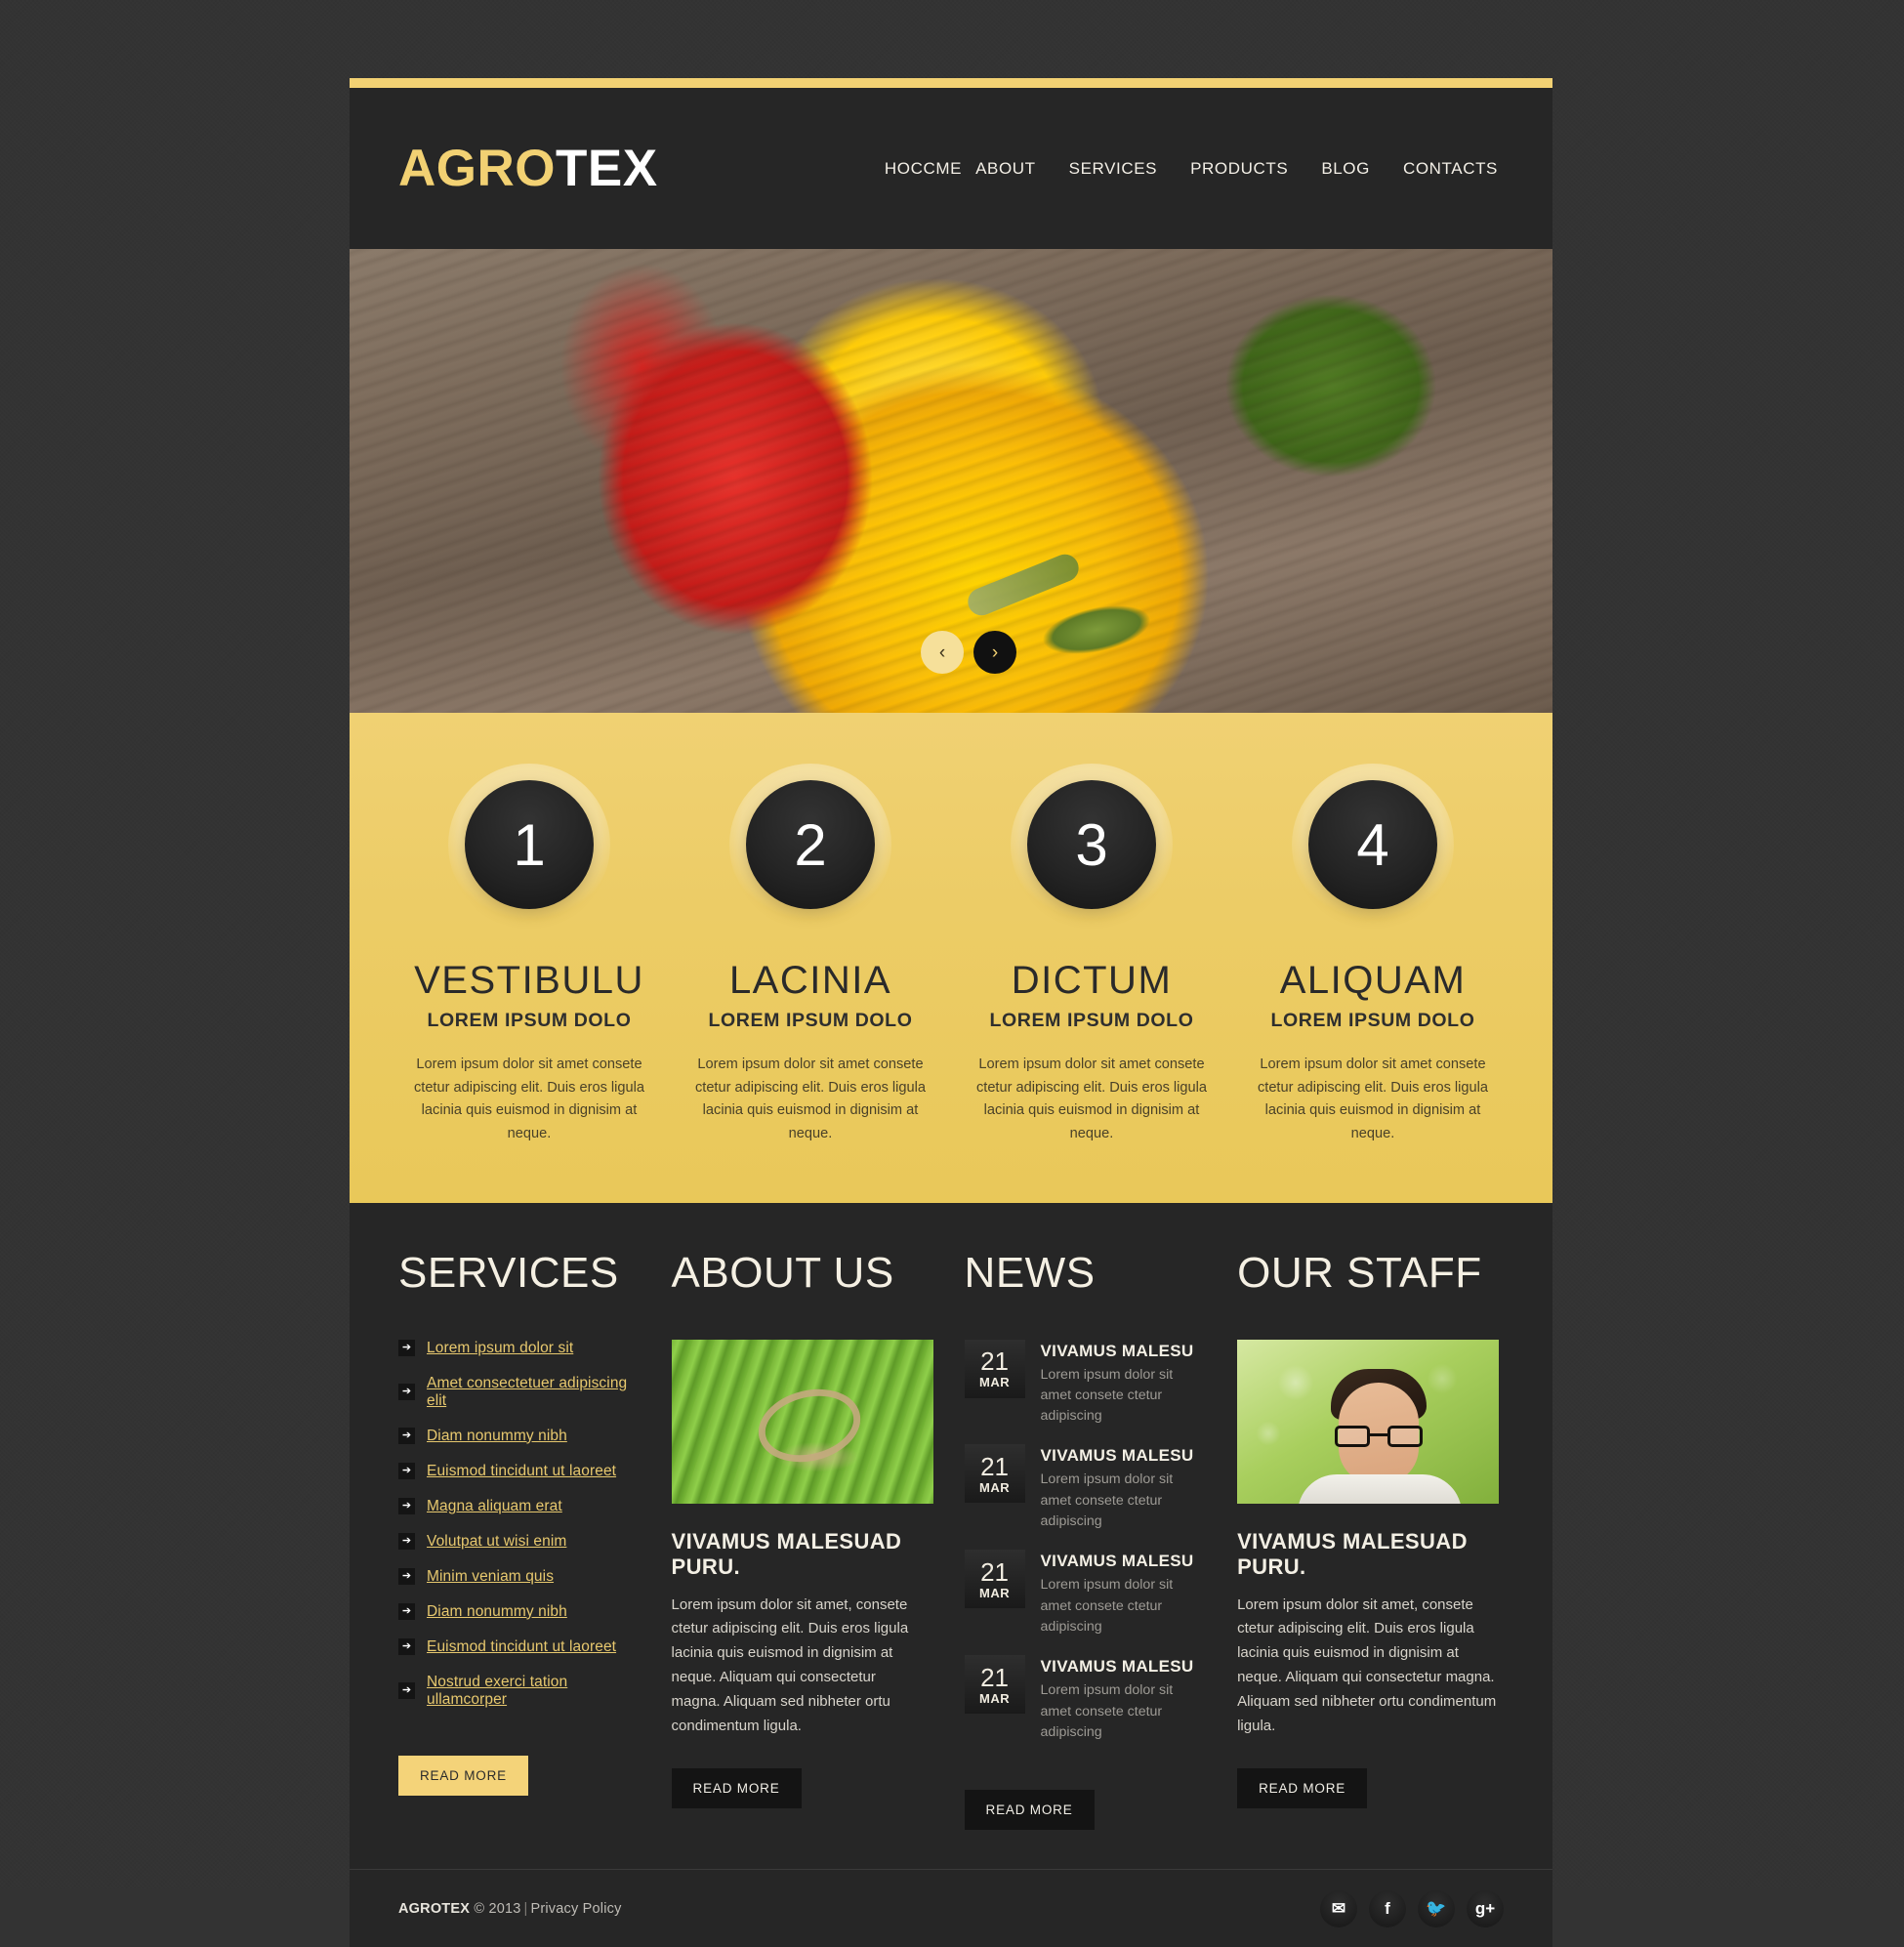 The width and height of the screenshot is (1904, 1947). What do you see at coordinates (736, 1787) in the screenshot?
I see `about-read-more-button: READ MORE` at bounding box center [736, 1787].